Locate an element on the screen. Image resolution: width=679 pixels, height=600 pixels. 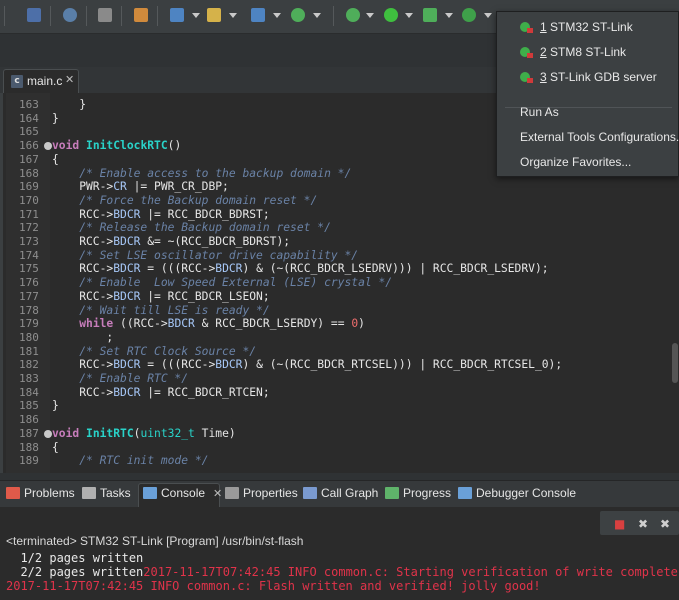
console-line: 1/2 pages written is located at coordinates (74, 558).